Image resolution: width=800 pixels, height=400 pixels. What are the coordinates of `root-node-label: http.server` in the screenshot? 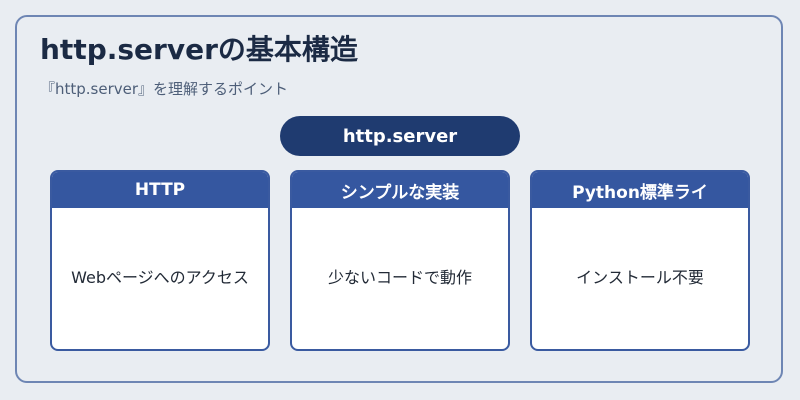 It's located at (400, 136).